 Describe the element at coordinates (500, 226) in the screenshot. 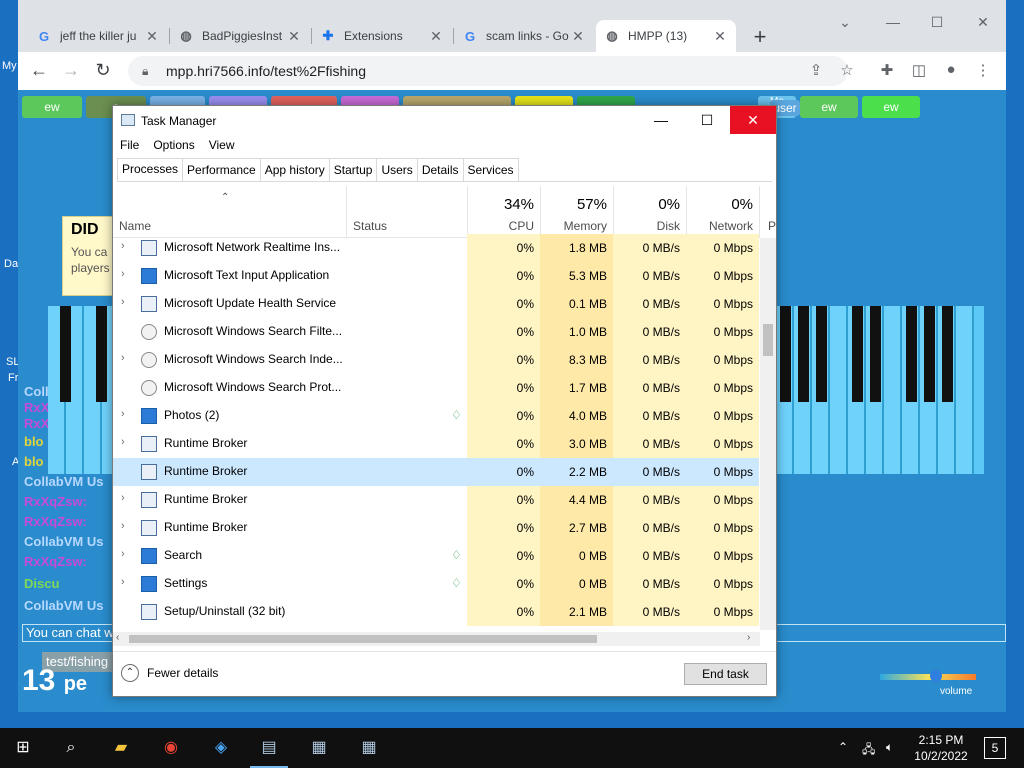

I see `column-cpu: CPU` at that location.